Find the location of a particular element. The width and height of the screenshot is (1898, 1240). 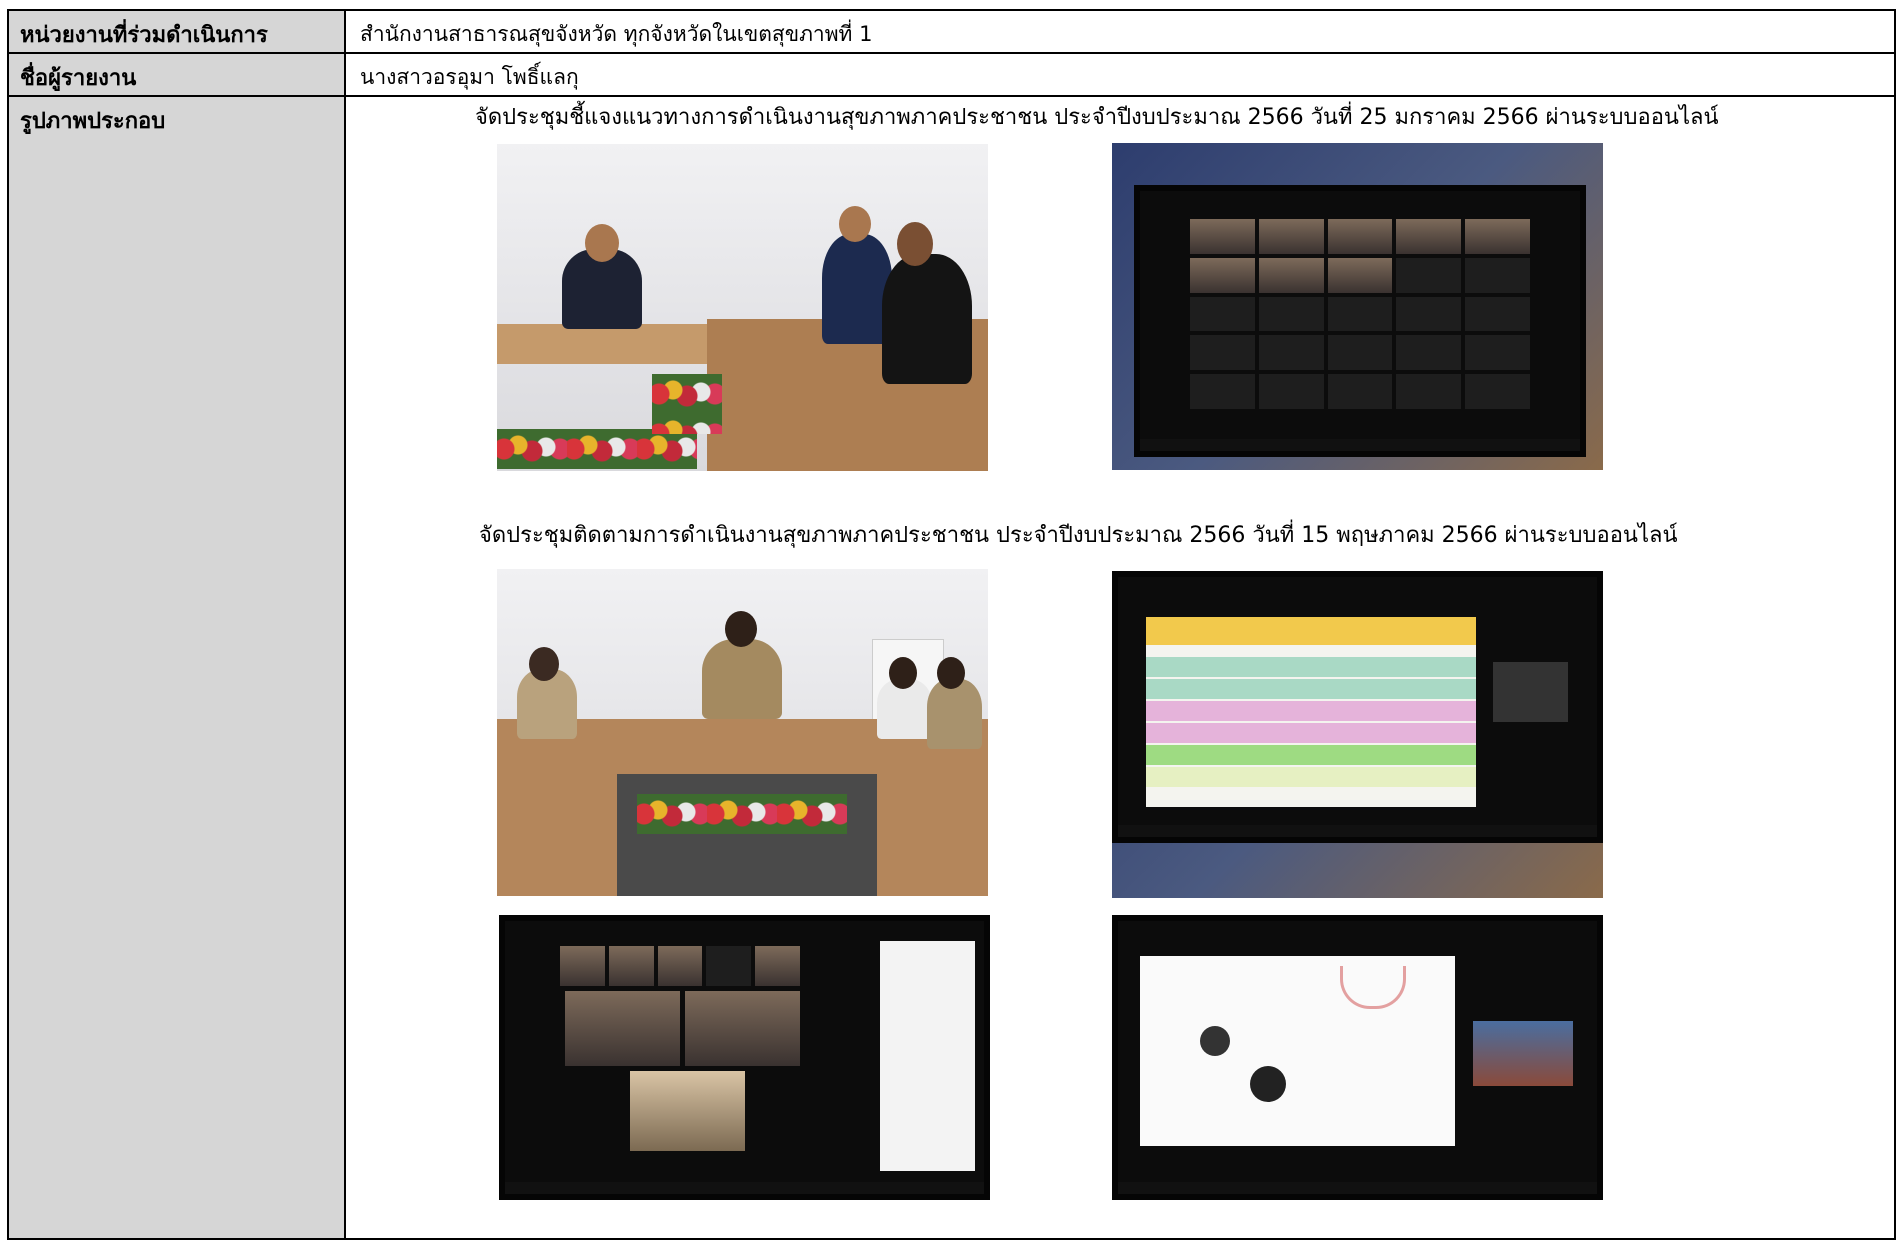

reporter-label: ชื่อผู้รายงาน is located at coordinates (176, 74).